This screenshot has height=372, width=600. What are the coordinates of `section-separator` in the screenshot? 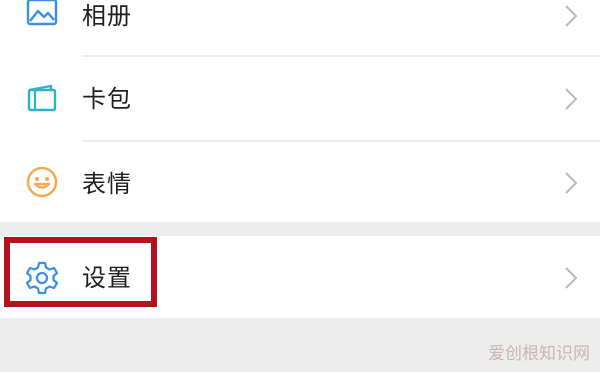 It's located at (300, 229).